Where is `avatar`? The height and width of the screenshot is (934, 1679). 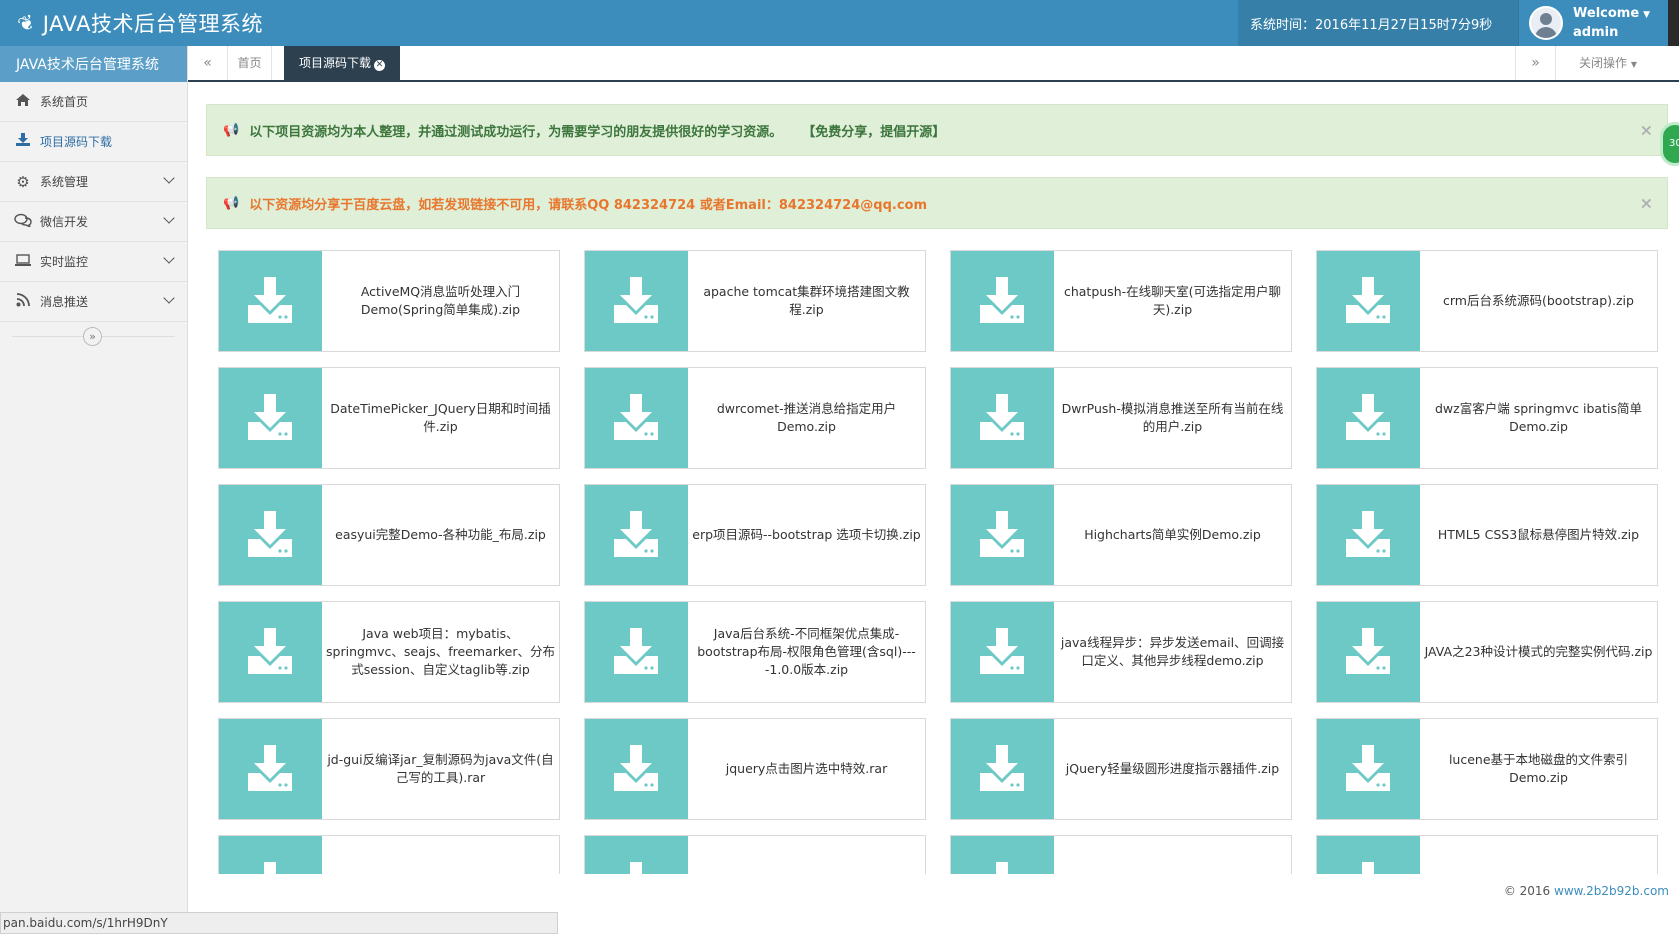
avatar is located at coordinates (1546, 23).